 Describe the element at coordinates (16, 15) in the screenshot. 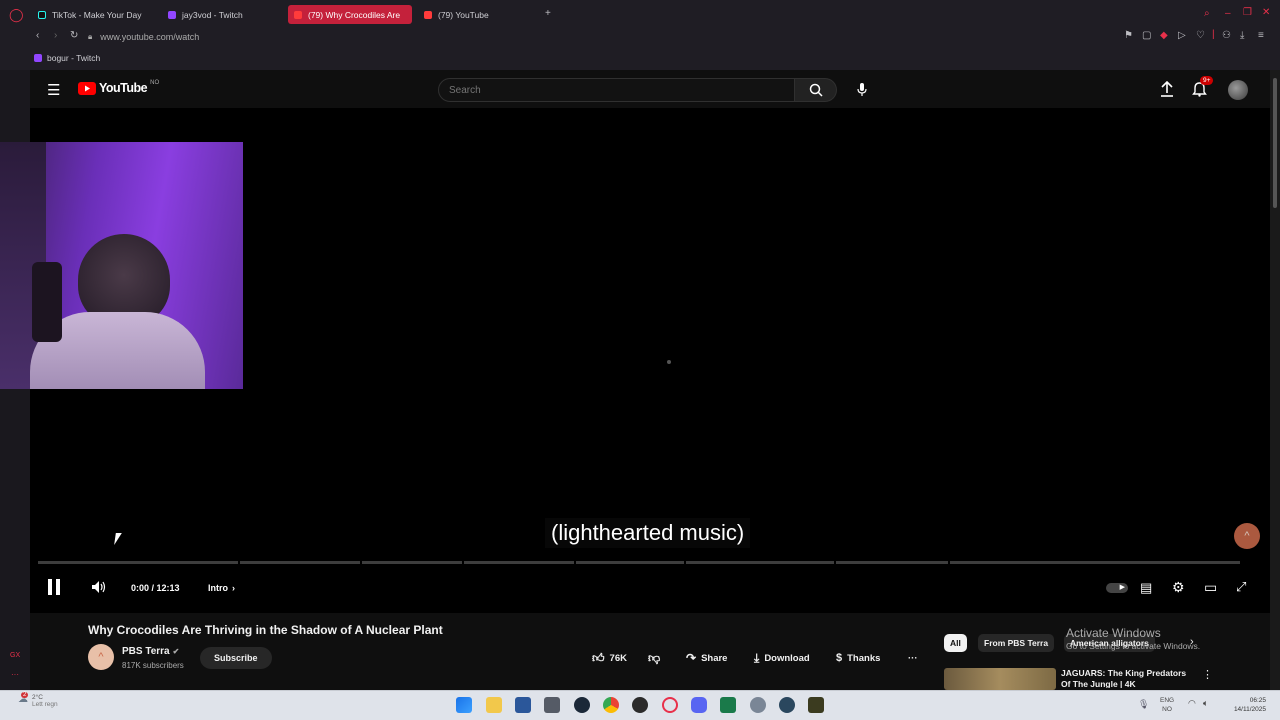

I see `opera-logo-icon: ◯` at that location.